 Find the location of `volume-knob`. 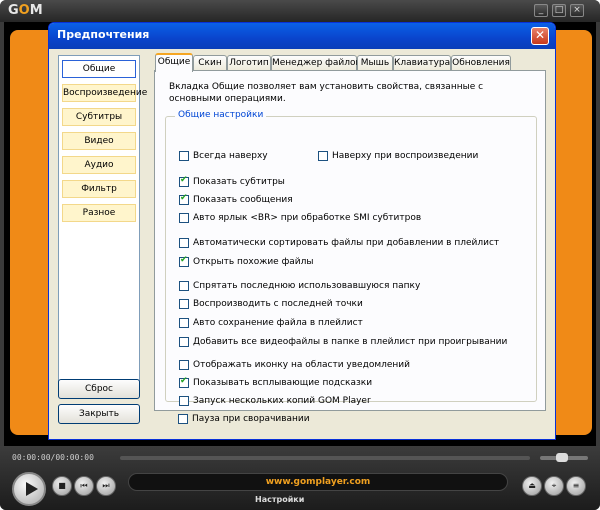

volume-knob is located at coordinates (562, 457).